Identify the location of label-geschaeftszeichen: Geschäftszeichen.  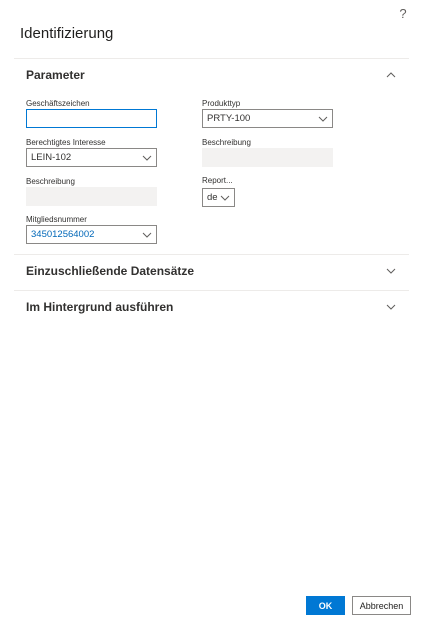
(58, 103).